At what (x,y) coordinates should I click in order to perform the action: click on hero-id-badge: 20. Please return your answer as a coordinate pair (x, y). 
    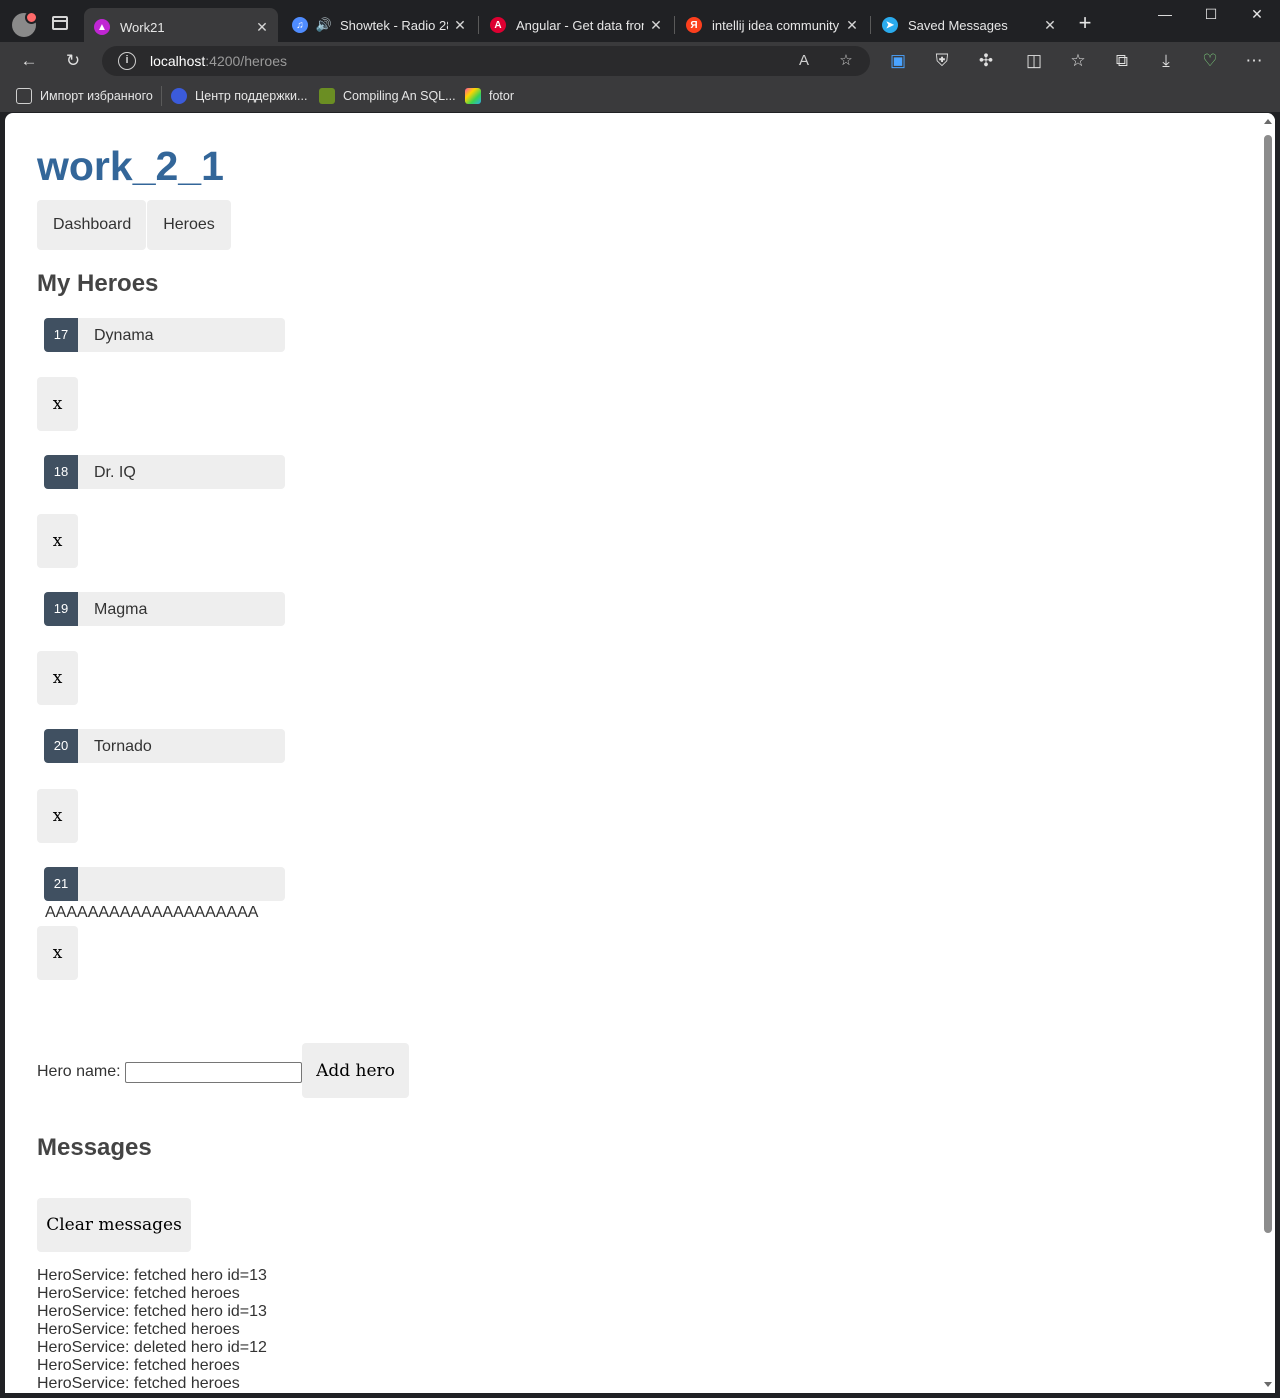
    Looking at the image, I should click on (61, 746).